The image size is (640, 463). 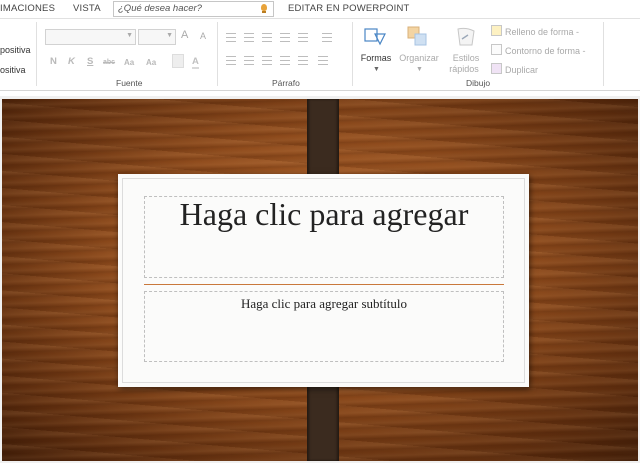 What do you see at coordinates (496, 30) in the screenshot?
I see `paint-bucket-icon` at bounding box center [496, 30].